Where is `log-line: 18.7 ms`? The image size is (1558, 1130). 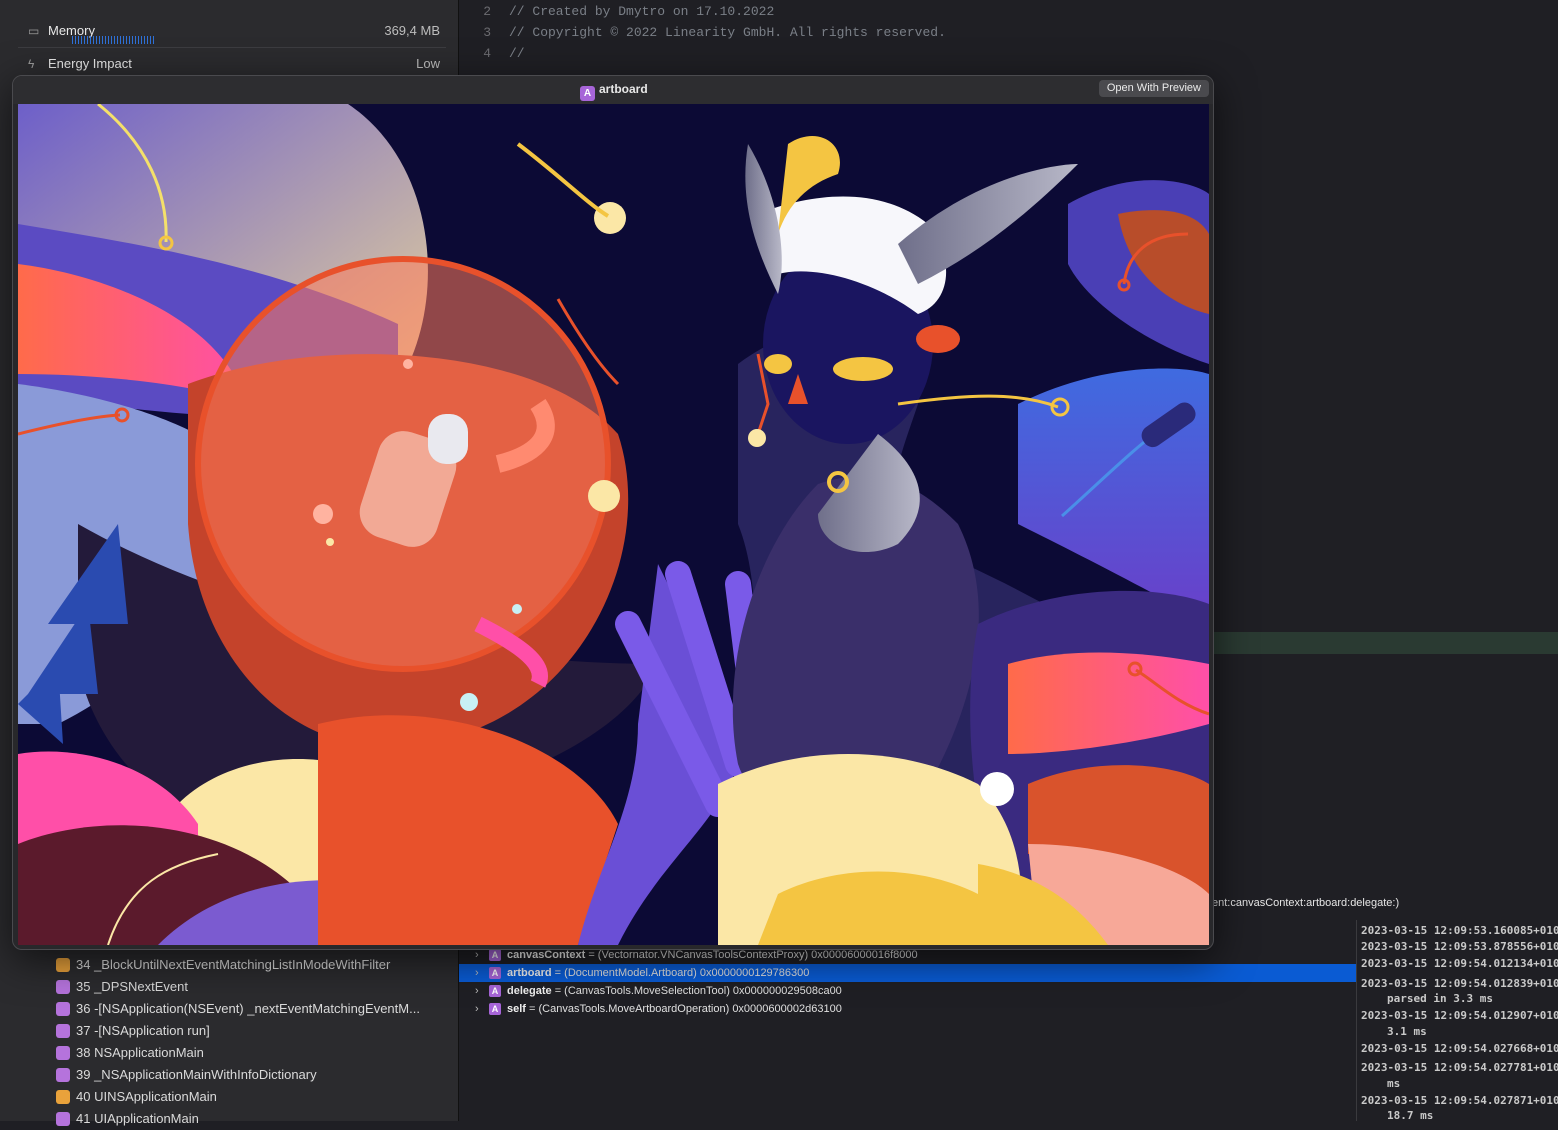 log-line: 18.7 ms is located at coordinates (1410, 1115).